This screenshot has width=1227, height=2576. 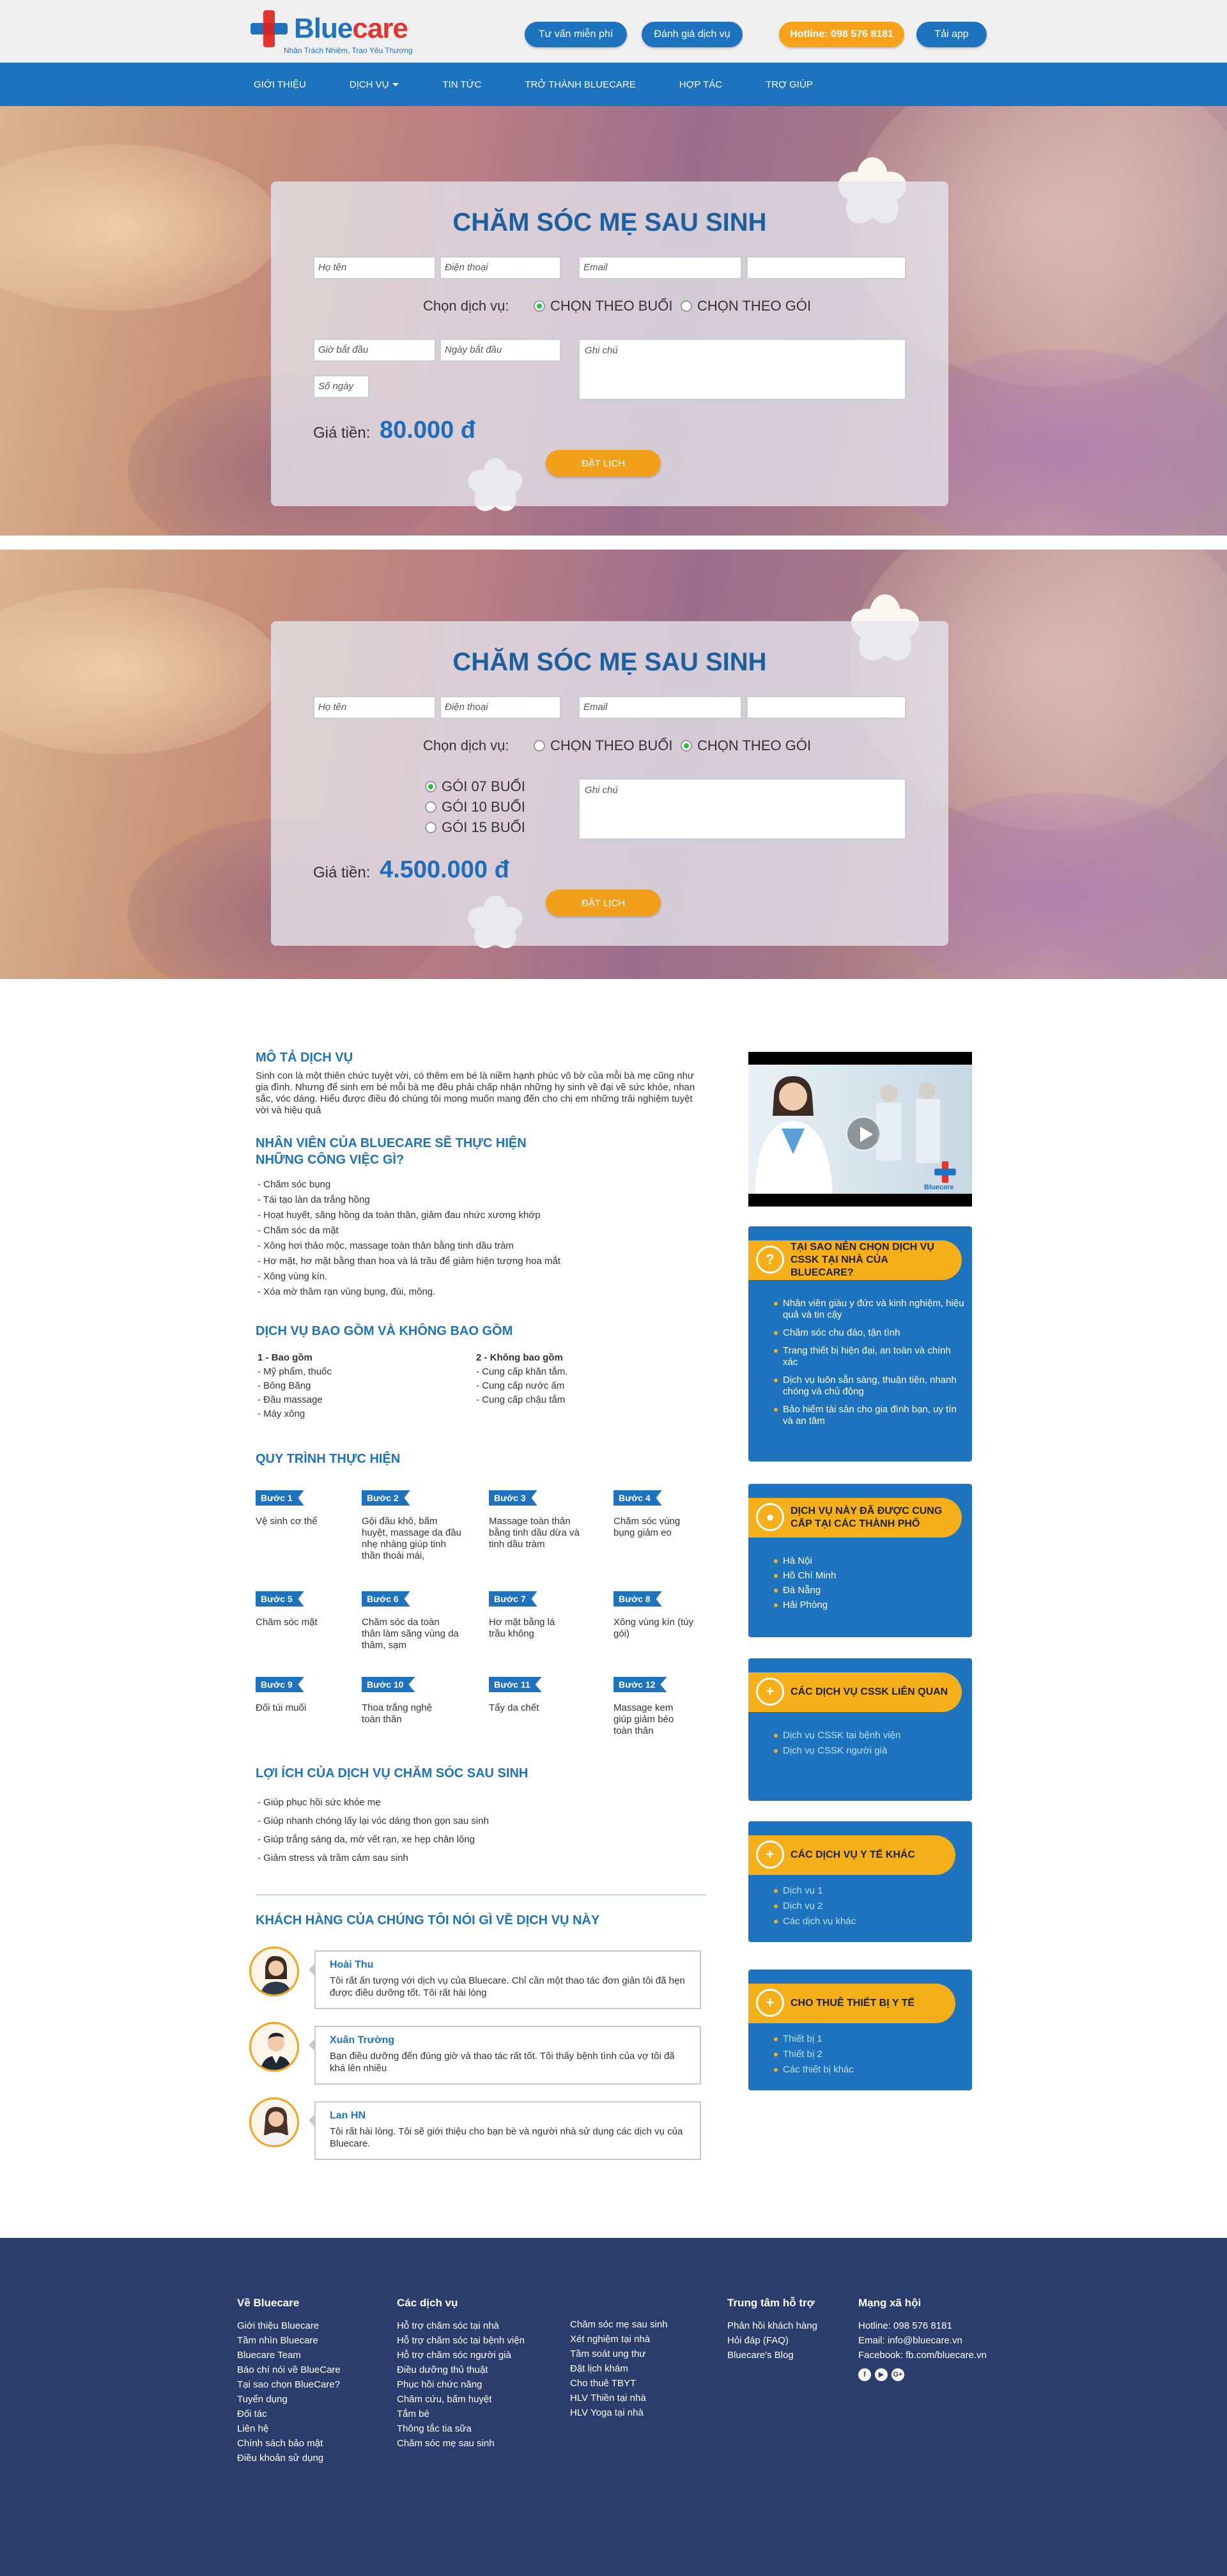 I want to click on footer-link: Phục hồi chức năng, so click(x=461, y=2384).